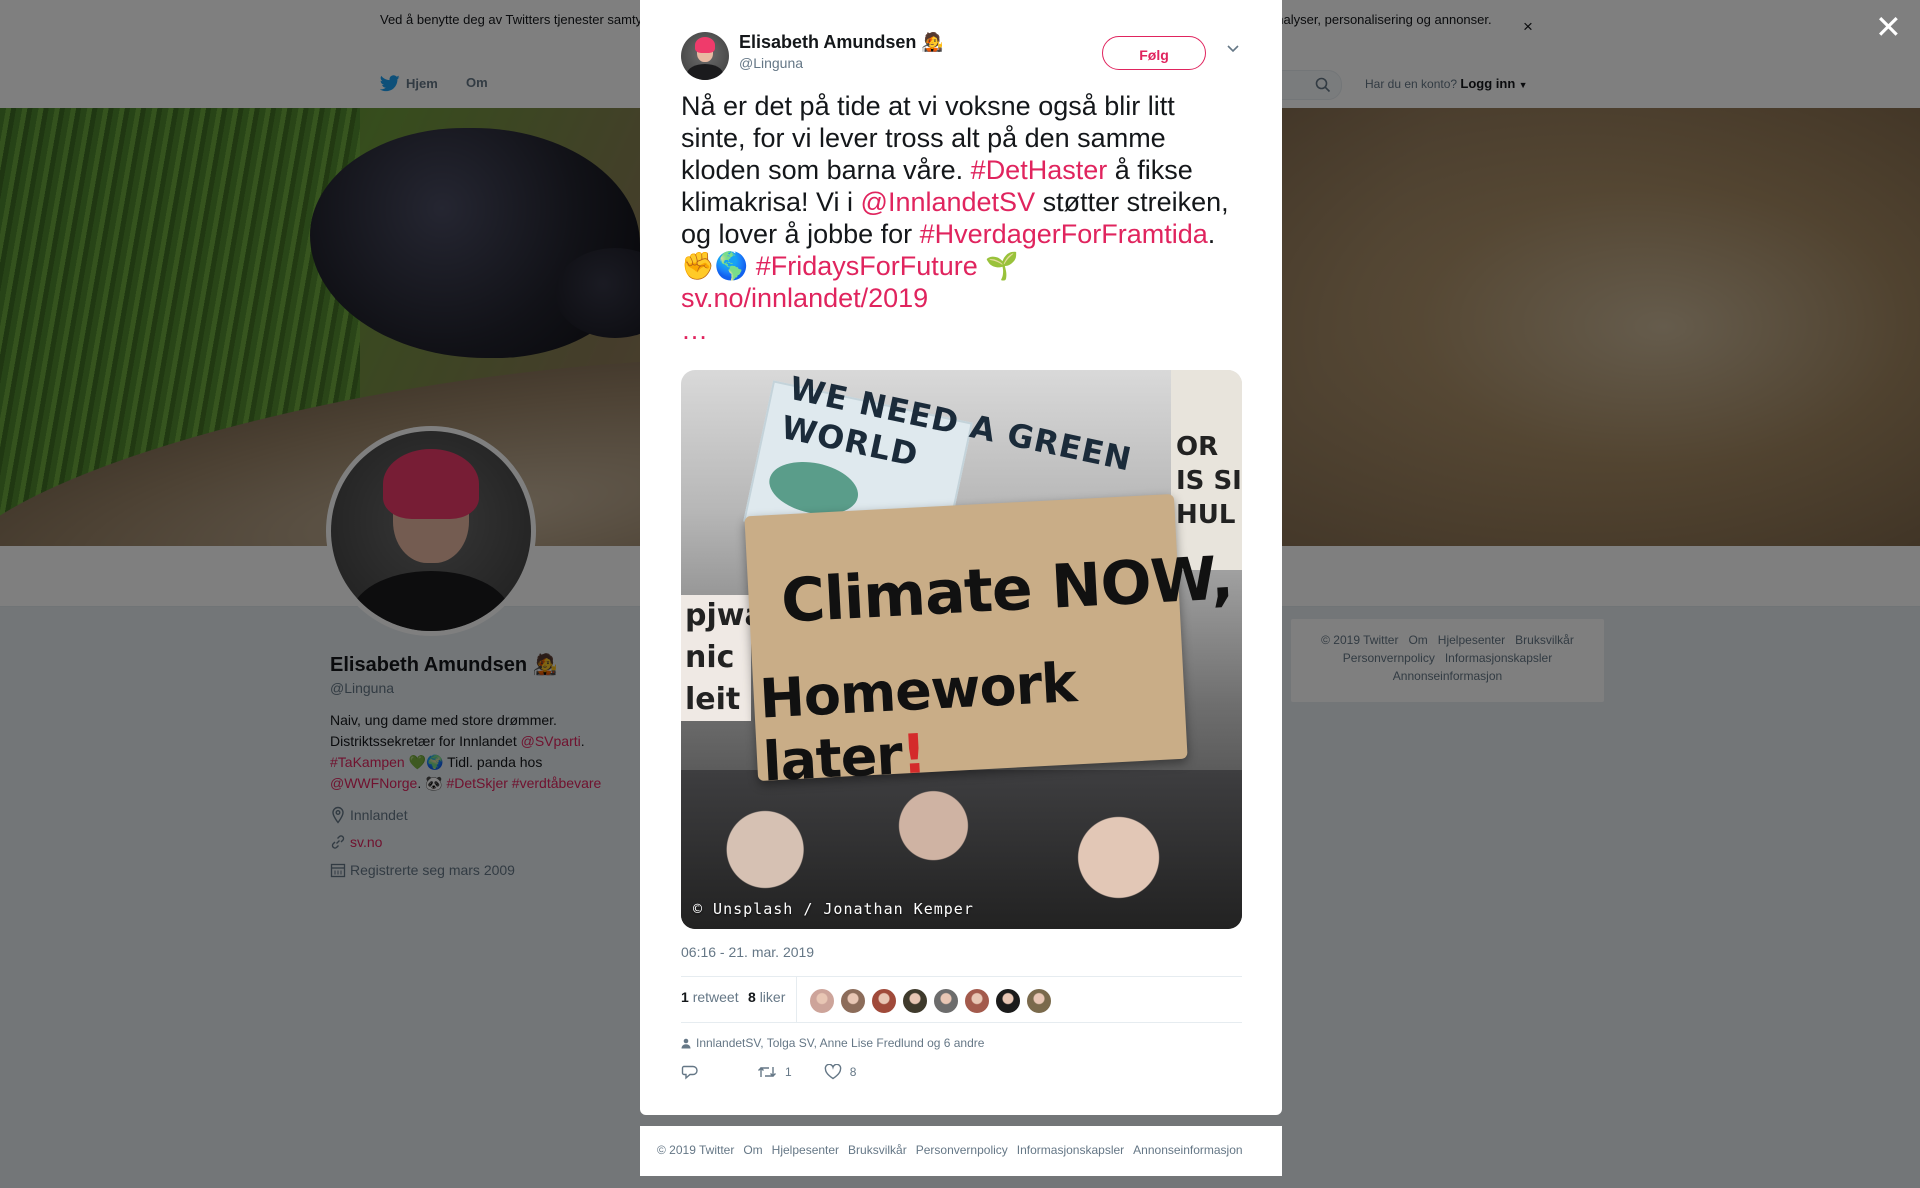 Image resolution: width=1920 pixels, height=1188 pixels. What do you see at coordinates (998, 266) in the screenshot?
I see `tweet-text-part: 🌱` at bounding box center [998, 266].